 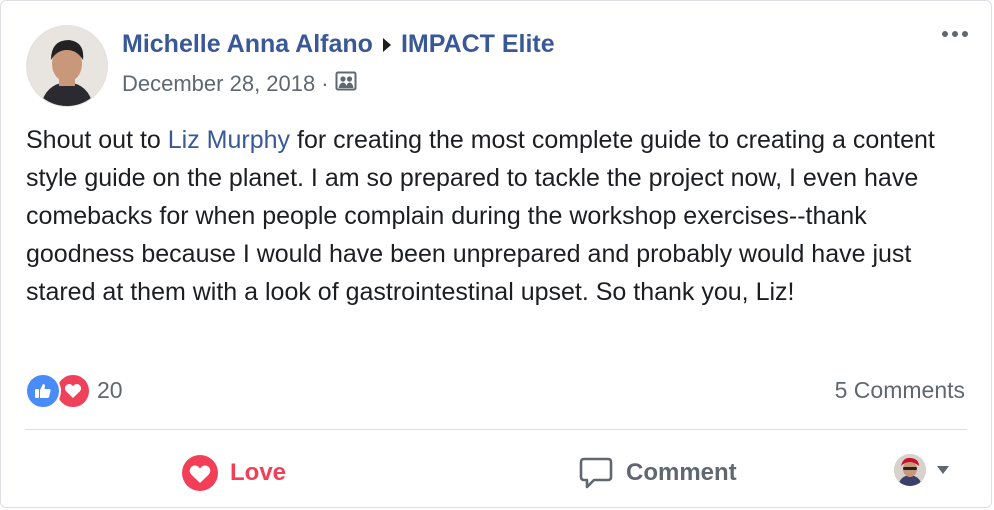 What do you see at coordinates (910, 470) in the screenshot?
I see `current-user-avatar` at bounding box center [910, 470].